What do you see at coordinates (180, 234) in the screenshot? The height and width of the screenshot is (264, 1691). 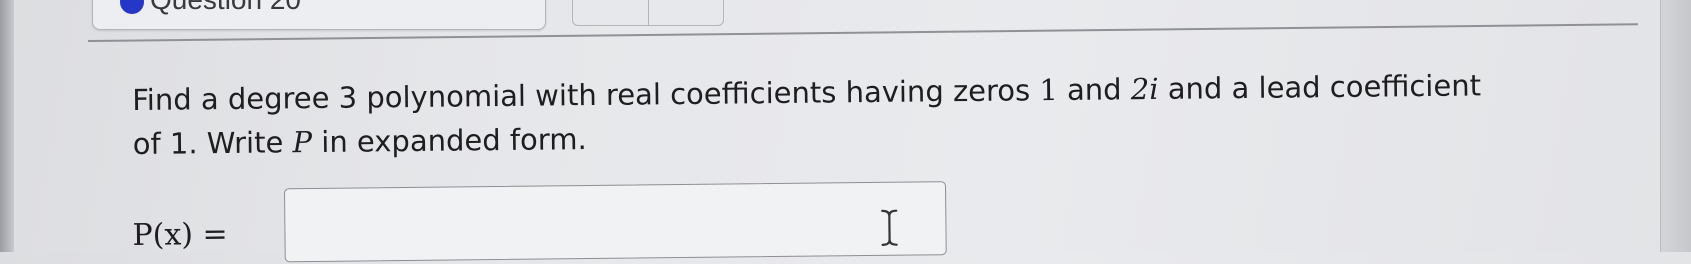 I see `answer-label: P(x) =` at bounding box center [180, 234].